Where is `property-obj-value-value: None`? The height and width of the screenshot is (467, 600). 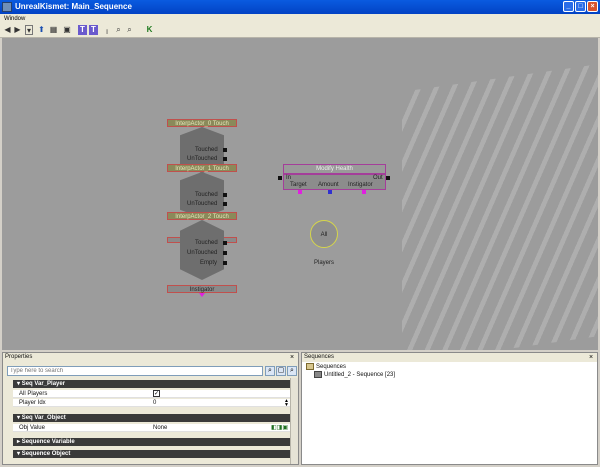
property-obj-value-value: None is located at coordinates (160, 428).